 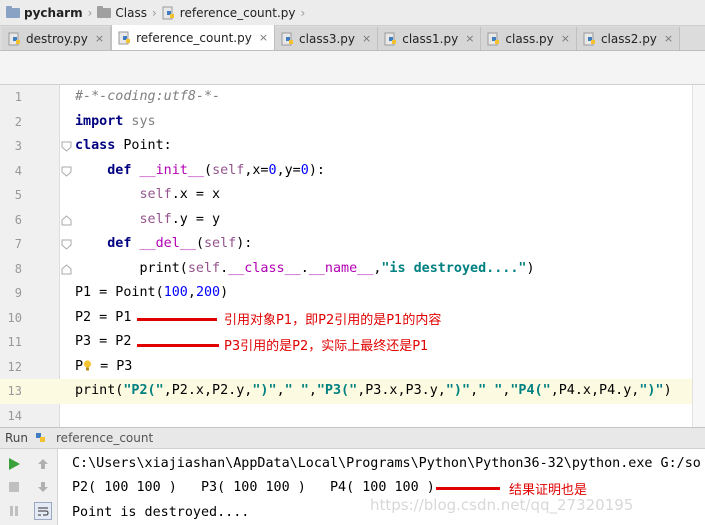 I want to click on scroll-down-button, so click(x=43, y=487).